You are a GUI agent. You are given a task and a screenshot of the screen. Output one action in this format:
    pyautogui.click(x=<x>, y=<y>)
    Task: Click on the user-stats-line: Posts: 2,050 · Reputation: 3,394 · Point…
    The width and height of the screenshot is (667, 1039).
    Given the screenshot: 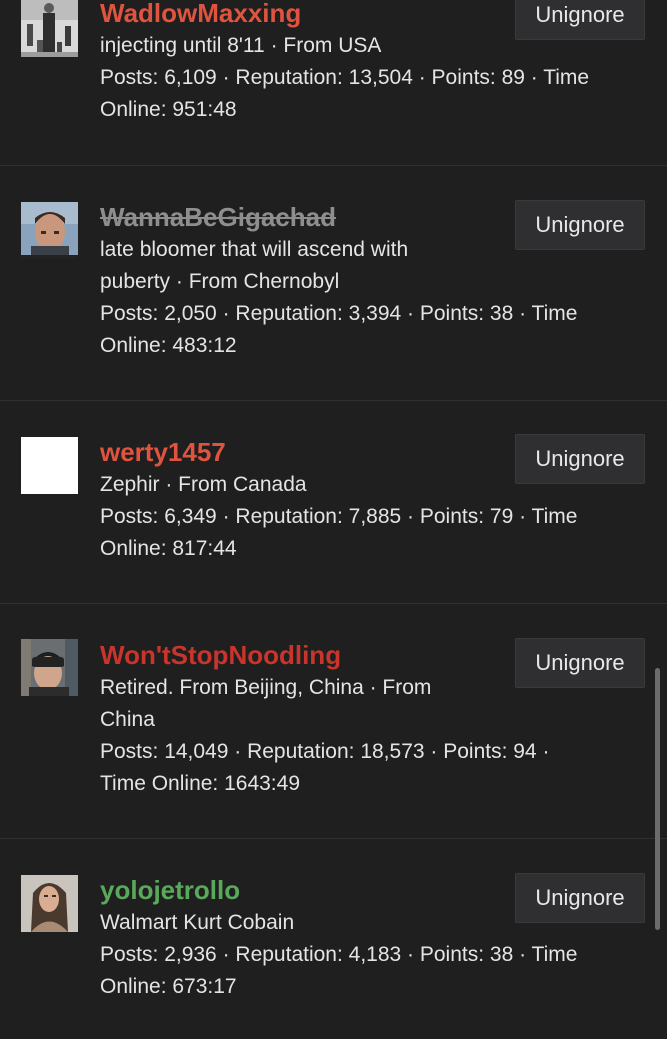 What is the action you would take?
    pyautogui.click(x=339, y=313)
    